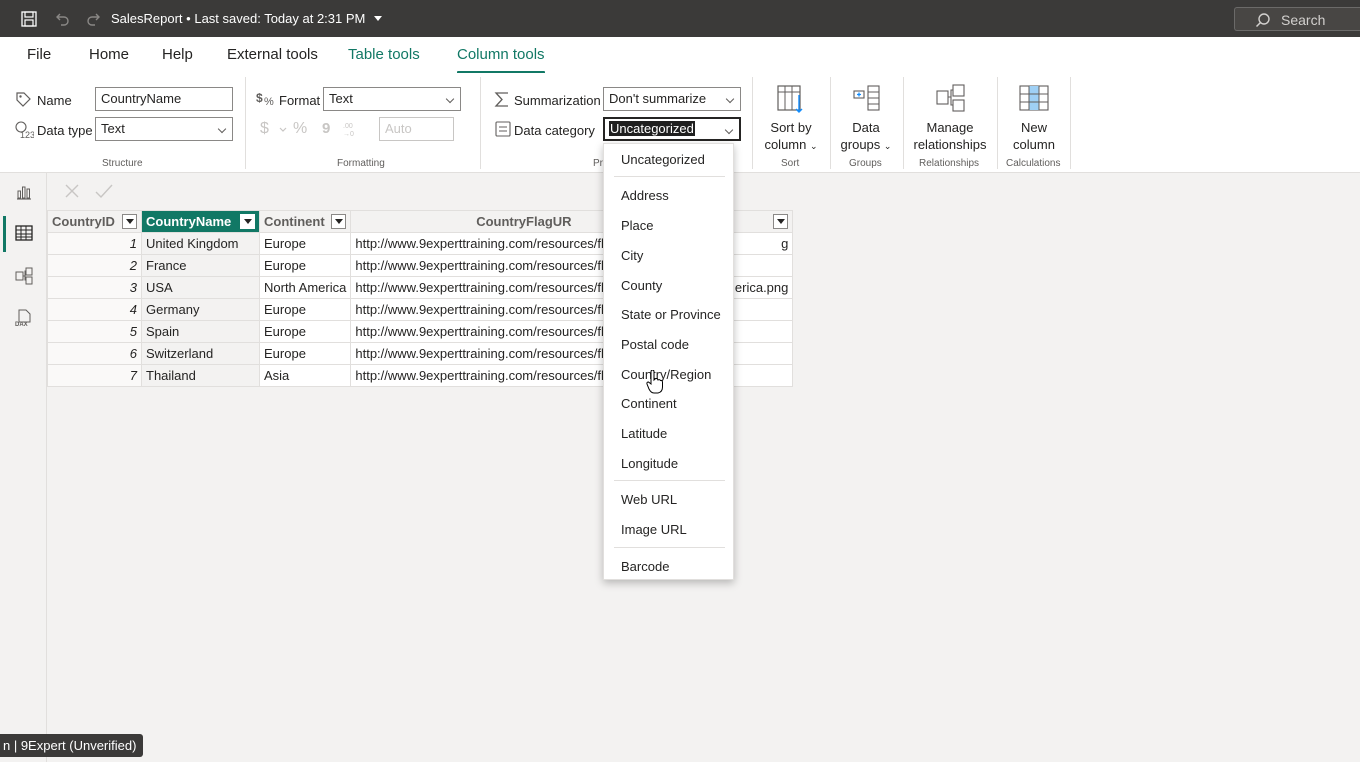 The image size is (1360, 762). I want to click on cell-country-name: USA, so click(200, 287).